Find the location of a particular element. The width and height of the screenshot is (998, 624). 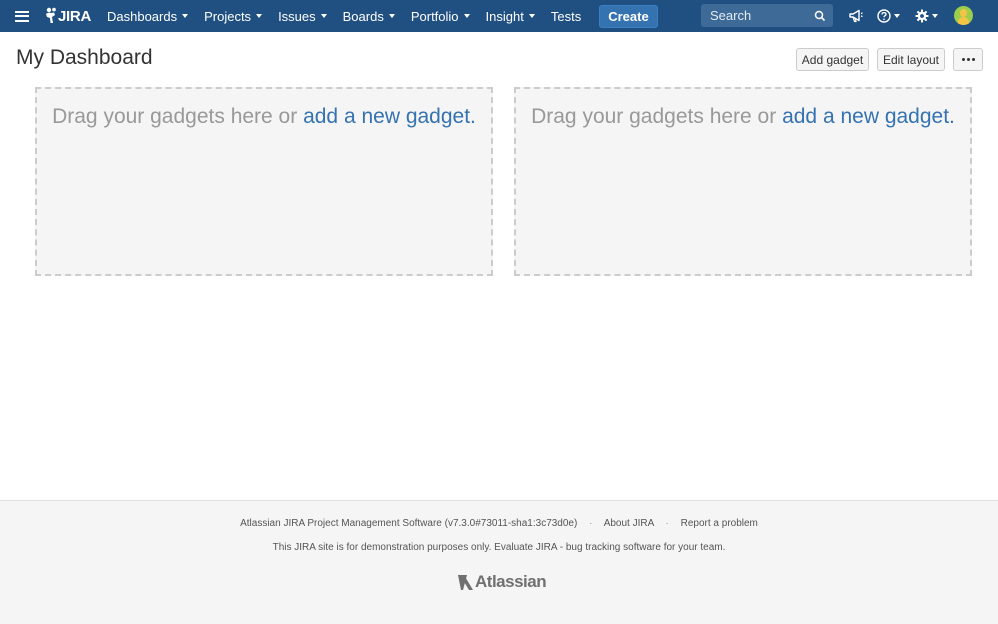

app-switcher-button is located at coordinates (22, 16).